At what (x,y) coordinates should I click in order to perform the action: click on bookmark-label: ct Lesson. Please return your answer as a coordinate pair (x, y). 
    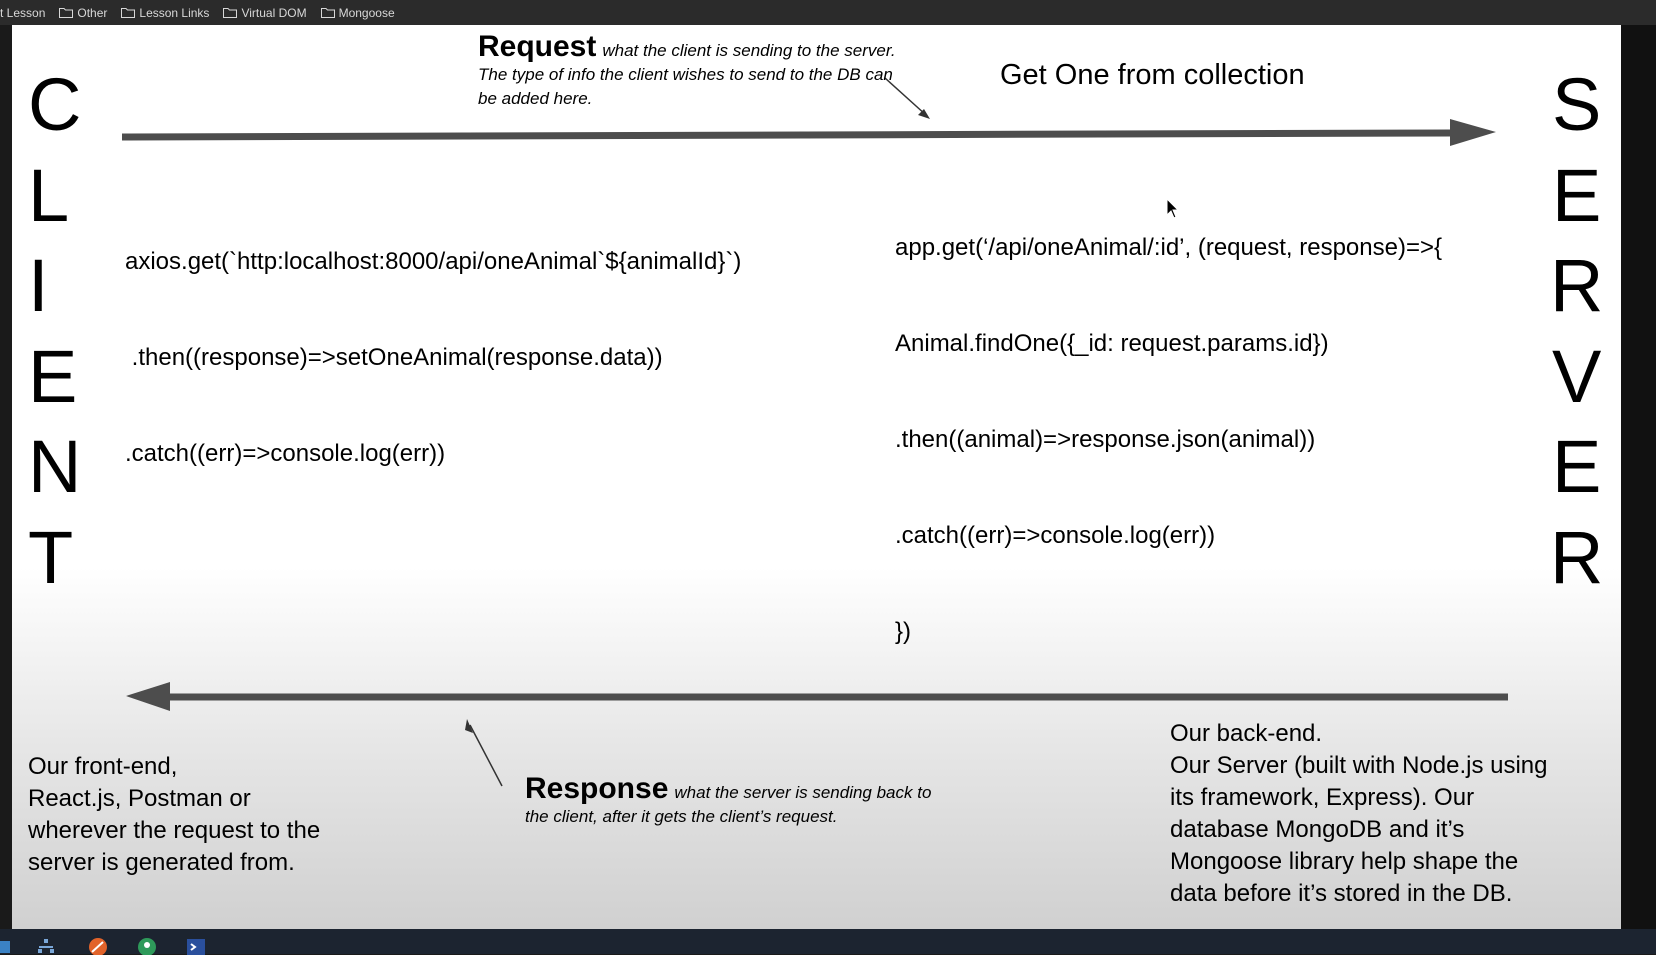
    Looking at the image, I should click on (23, 12).